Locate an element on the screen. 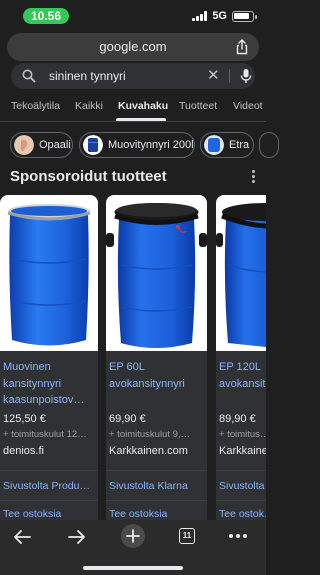 Image resolution: width=320 pixels, height=575 pixels. status-bar: 10.56 5G is located at coordinates (133, 15).